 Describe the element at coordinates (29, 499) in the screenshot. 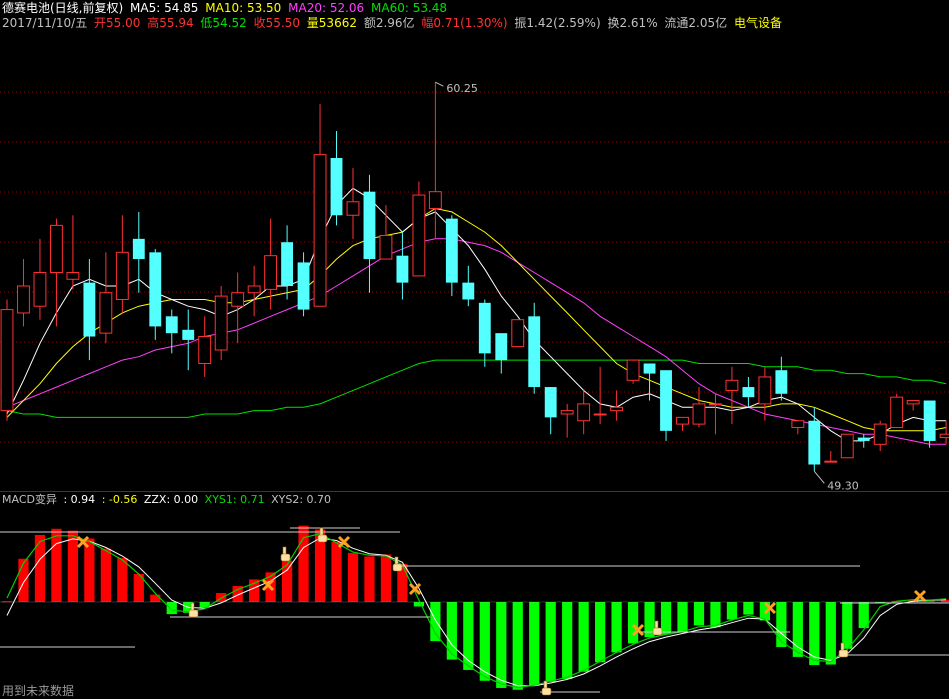

I see `macd-name: MACD变异` at that location.